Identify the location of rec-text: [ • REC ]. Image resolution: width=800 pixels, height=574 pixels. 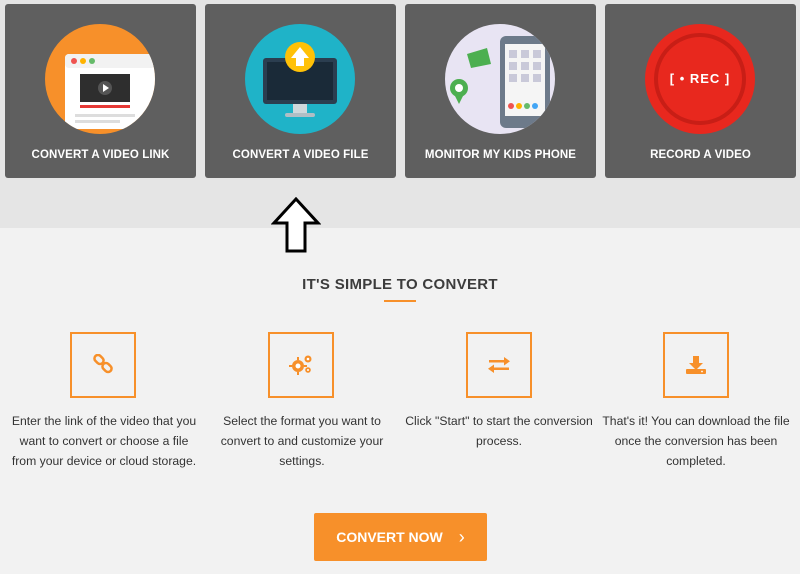
(700, 78).